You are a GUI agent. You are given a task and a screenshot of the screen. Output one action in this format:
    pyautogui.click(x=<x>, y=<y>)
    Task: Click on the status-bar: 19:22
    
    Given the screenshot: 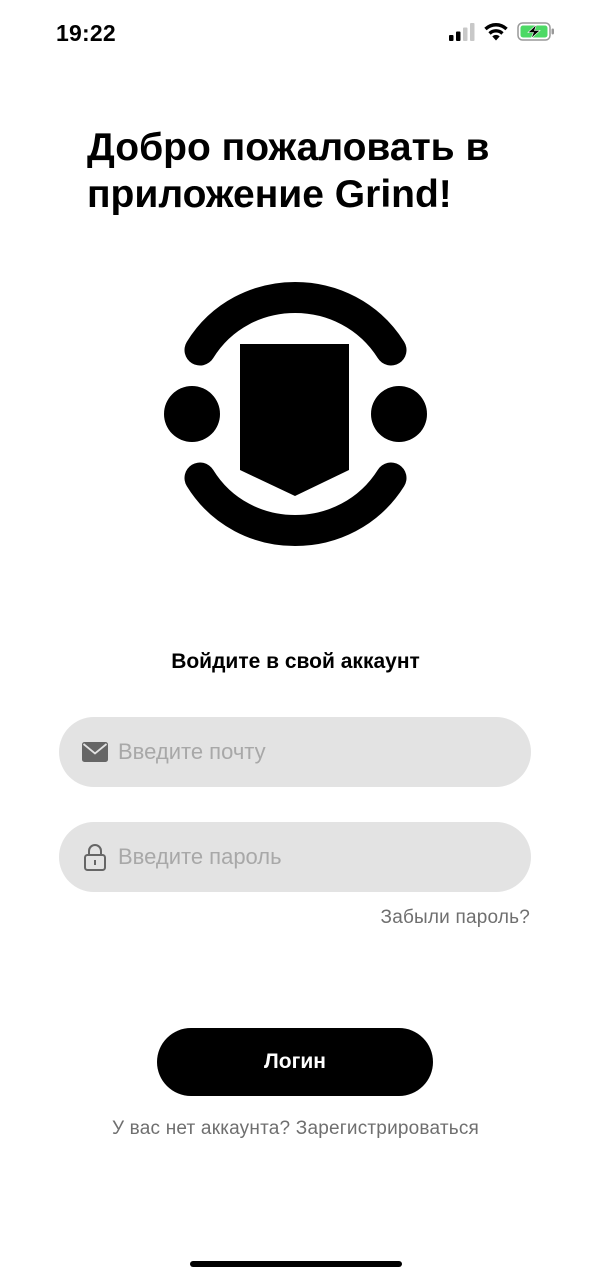 What is the action you would take?
    pyautogui.click(x=295, y=35)
    